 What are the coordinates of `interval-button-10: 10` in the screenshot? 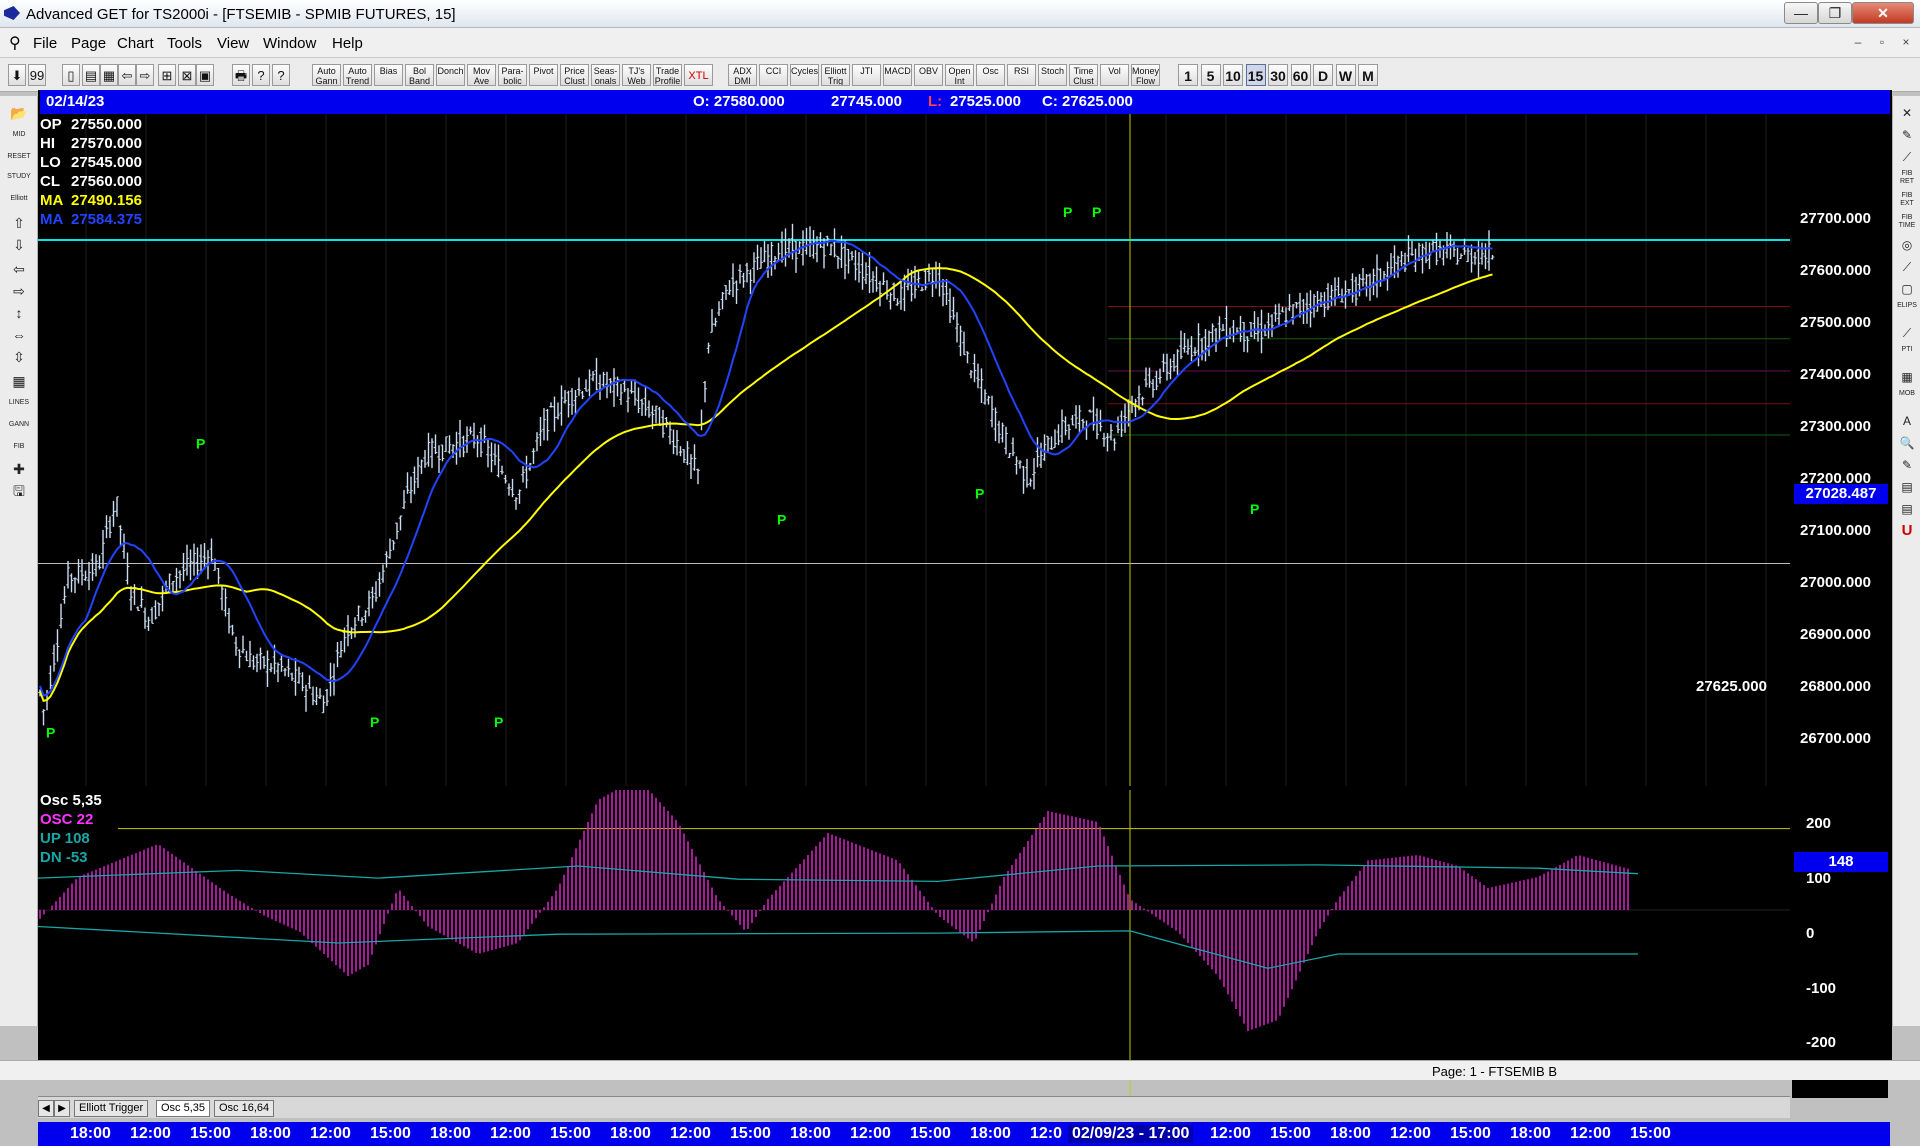 It's located at (1233, 75).